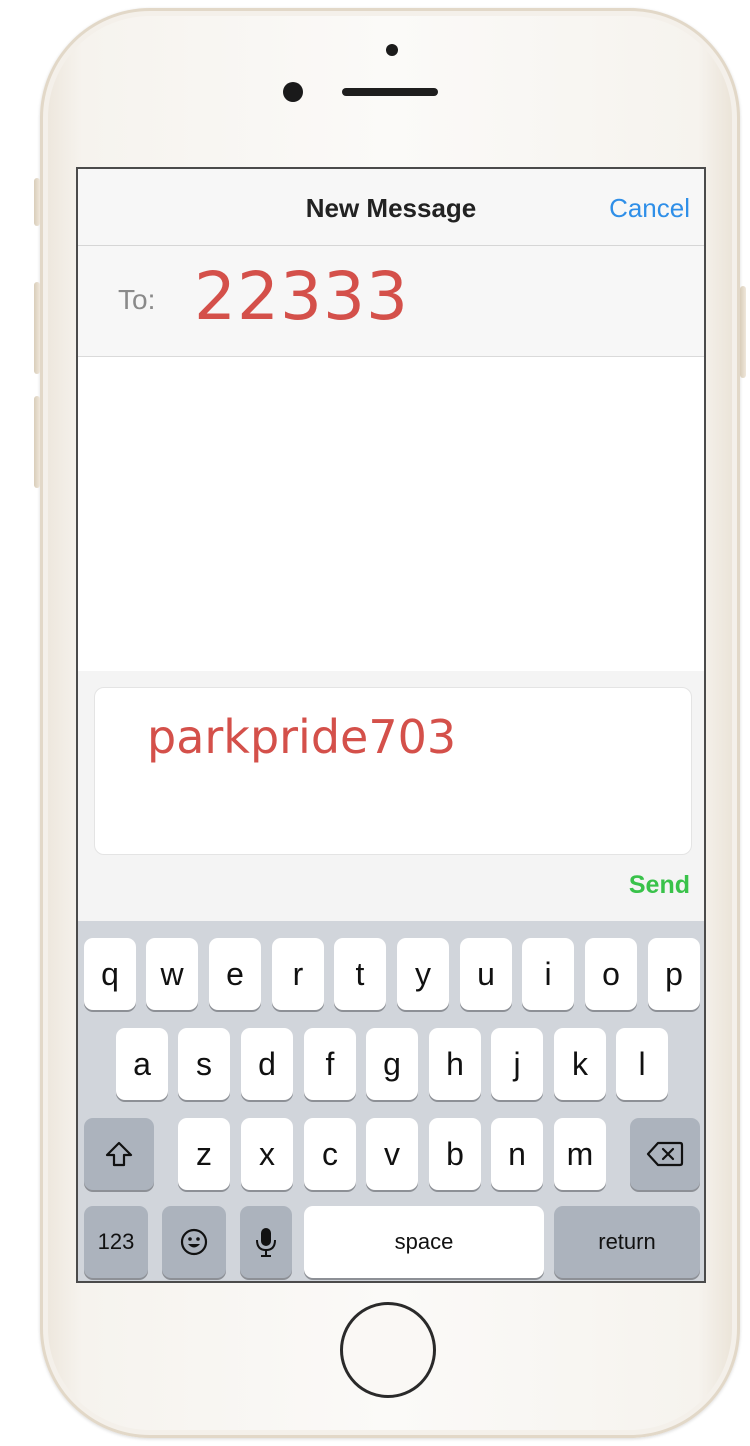 The height and width of the screenshot is (1446, 750). What do you see at coordinates (298, 974) in the screenshot?
I see `key-r: r` at bounding box center [298, 974].